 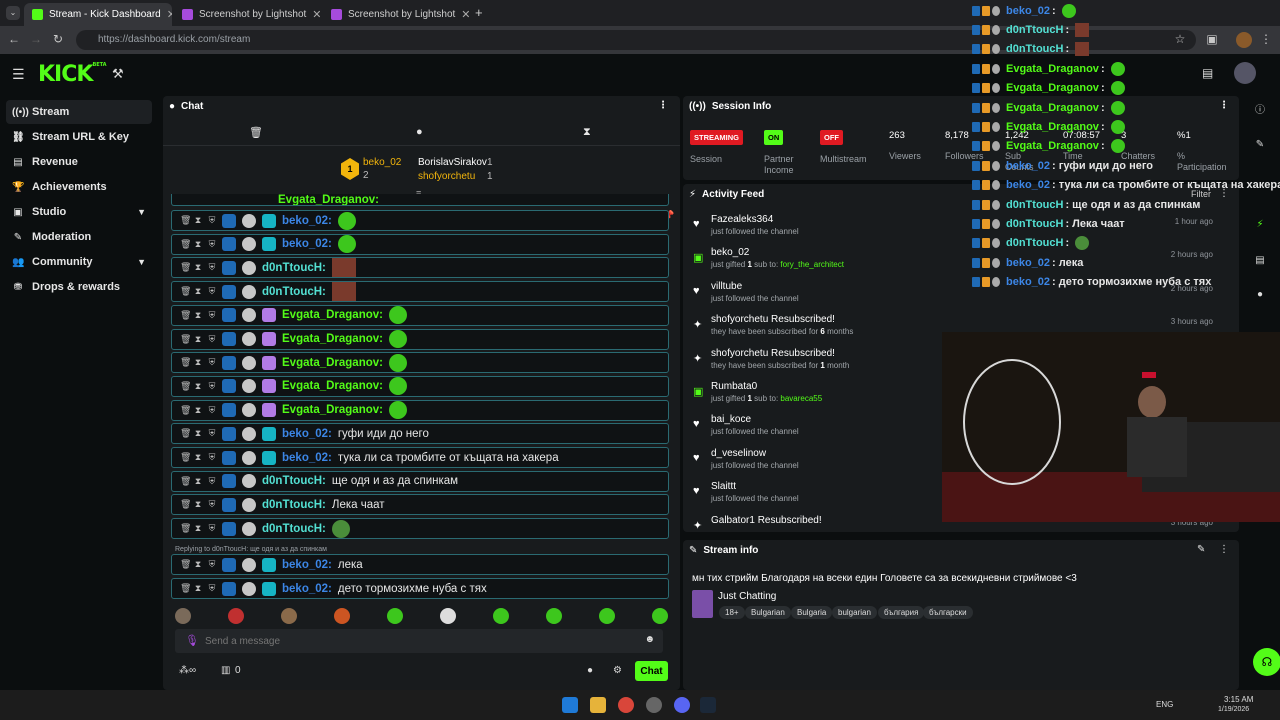 What do you see at coordinates (58, 39) in the screenshot?
I see `reload-icon: ↻` at bounding box center [58, 39].